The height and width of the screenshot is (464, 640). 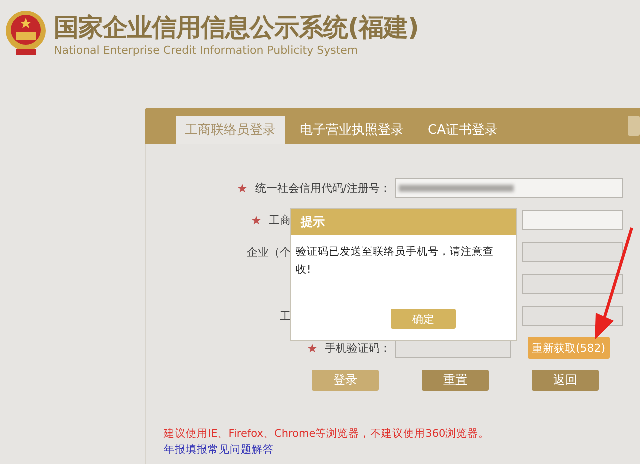 I want to click on field-label: 工, so click(x=285, y=316).